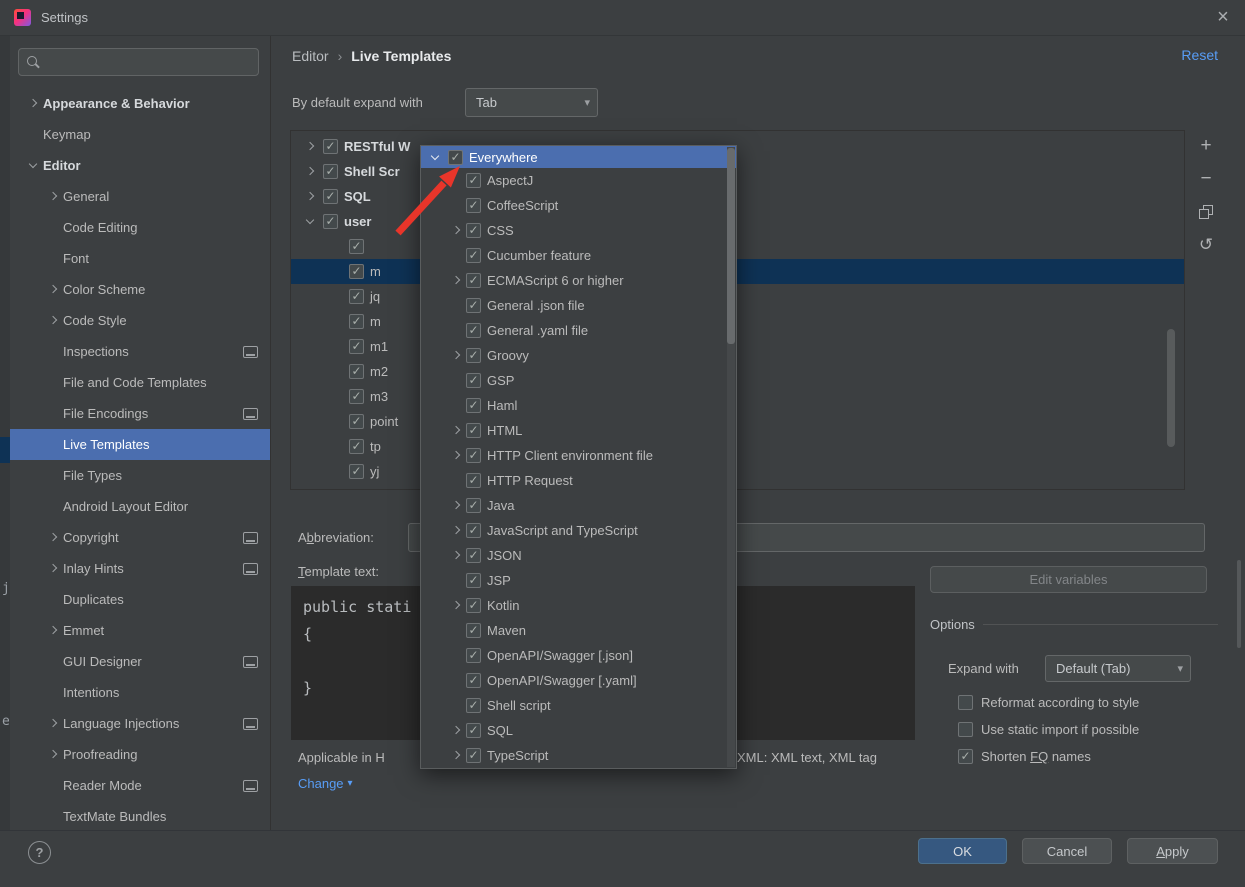 This screenshot has height=887, width=1245. I want to click on search-input, so click(148, 62).